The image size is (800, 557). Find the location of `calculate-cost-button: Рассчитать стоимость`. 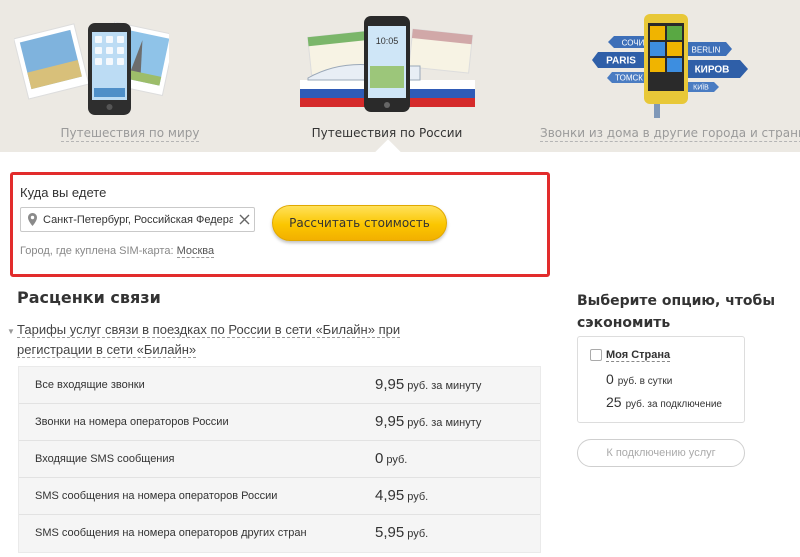

calculate-cost-button: Рассчитать стоимость is located at coordinates (359, 223).